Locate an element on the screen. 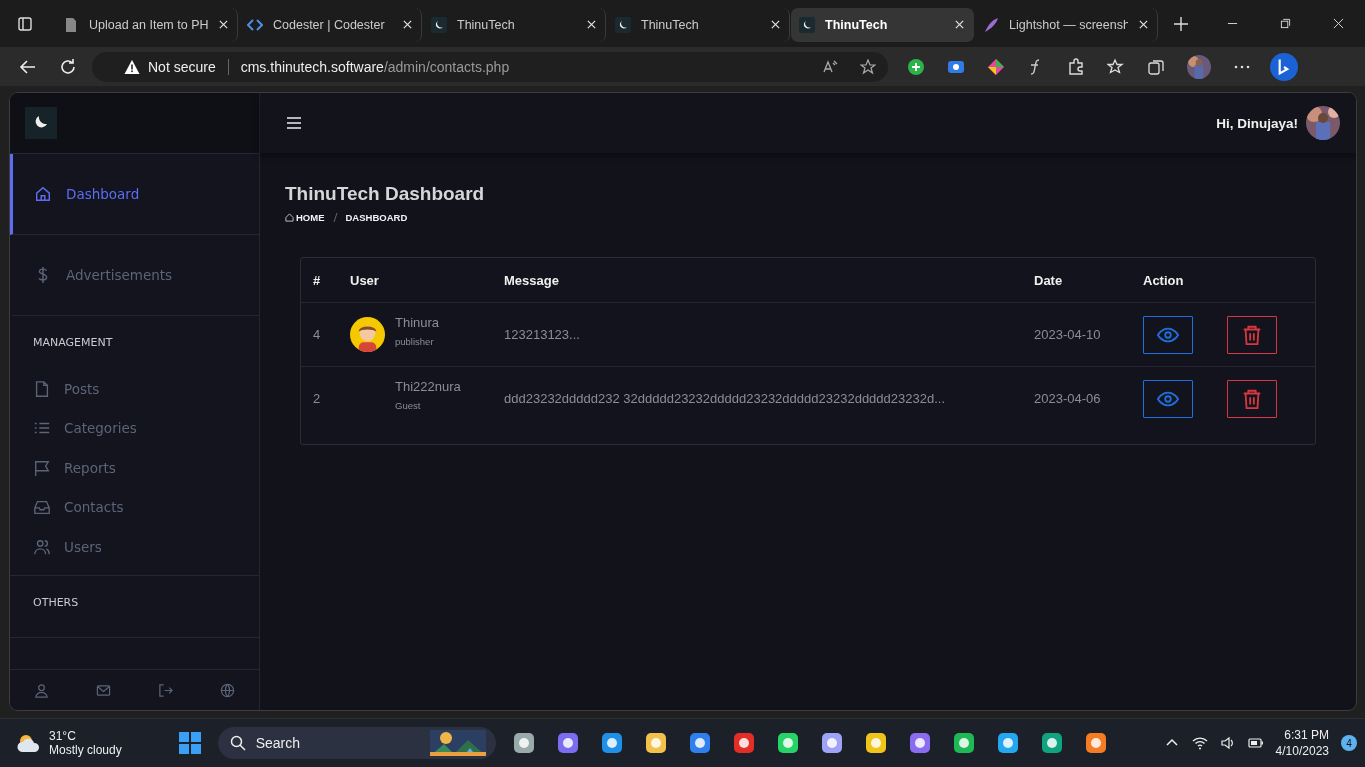 This screenshot has height=767, width=1365. section-heading: MANAGEMENT is located at coordinates (73, 342).